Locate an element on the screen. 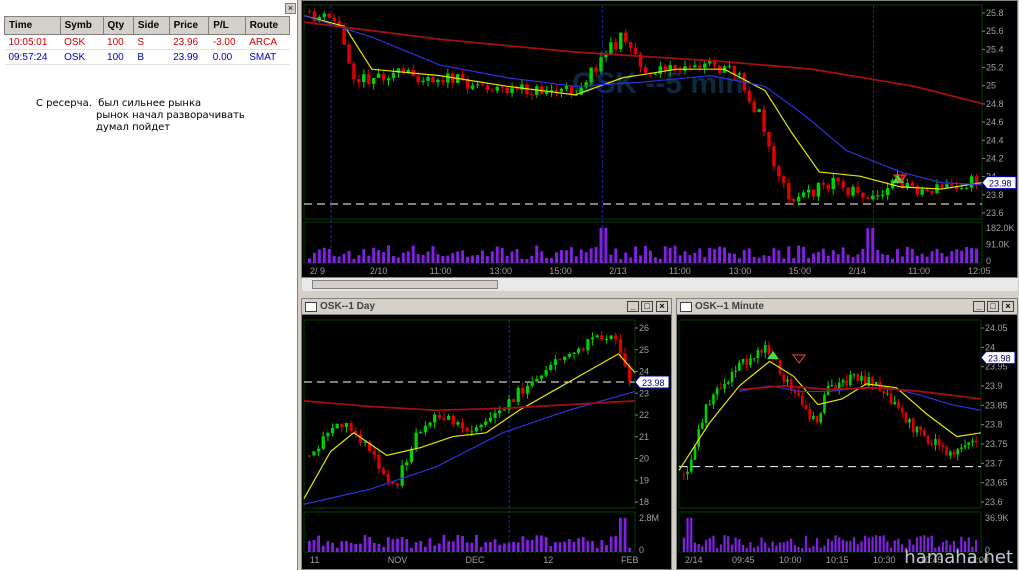  panel-close-button: × is located at coordinates (290, 8).